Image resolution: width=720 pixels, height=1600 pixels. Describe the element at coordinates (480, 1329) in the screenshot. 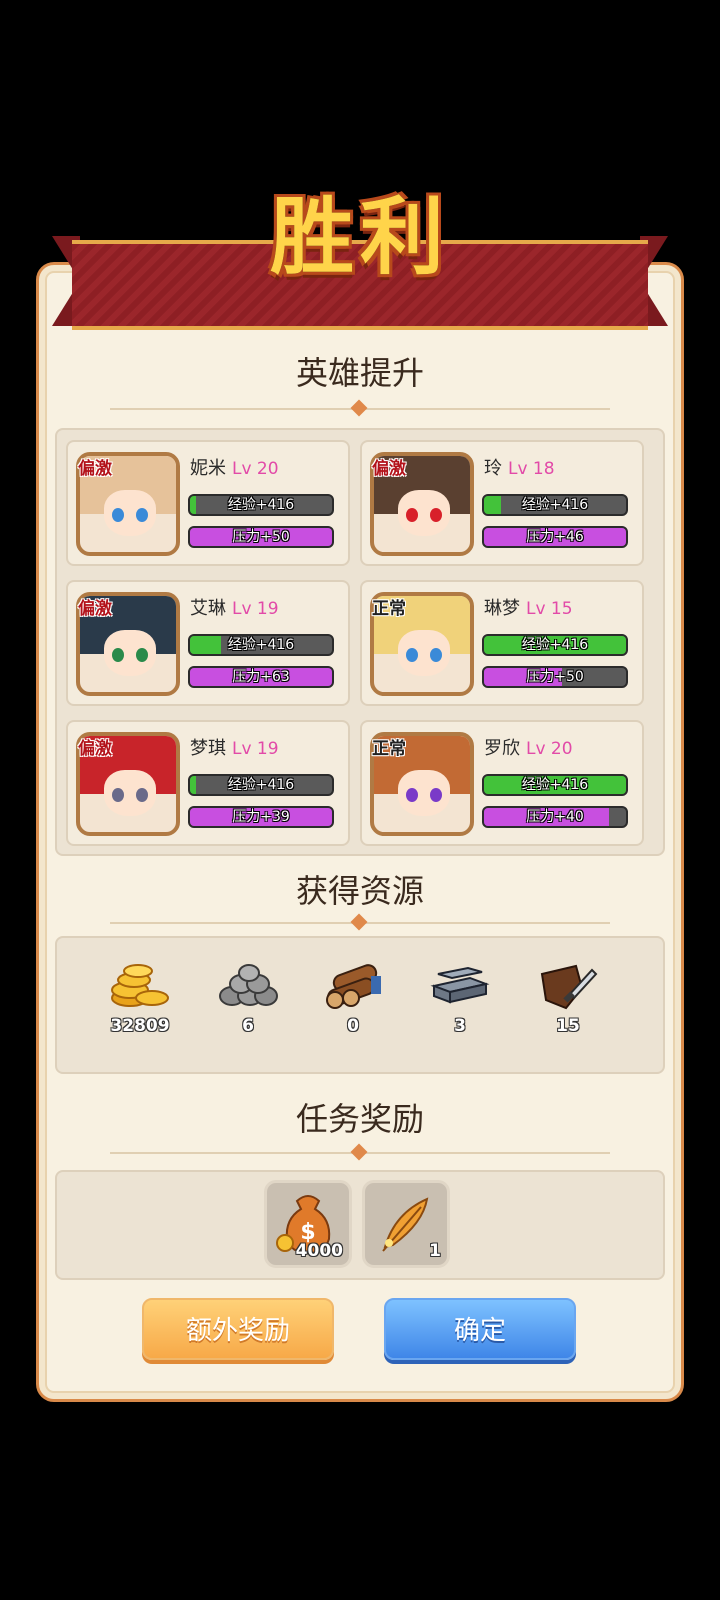

I see `confirm-button: 确定` at that location.